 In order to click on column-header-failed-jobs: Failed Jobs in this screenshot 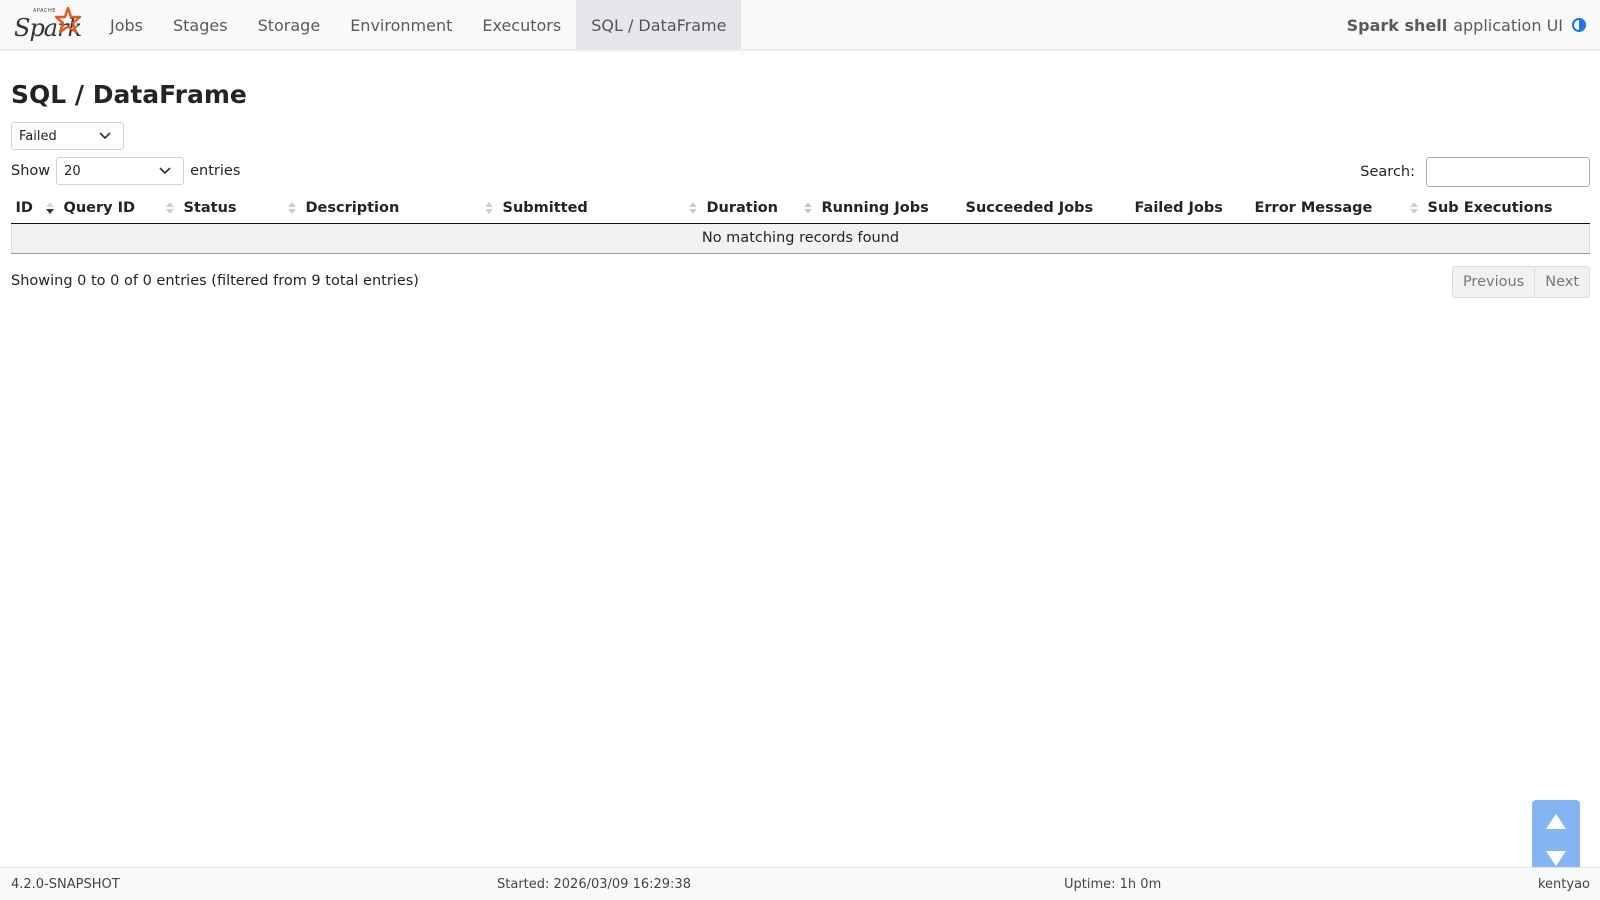, I will do `click(1190, 209)`.